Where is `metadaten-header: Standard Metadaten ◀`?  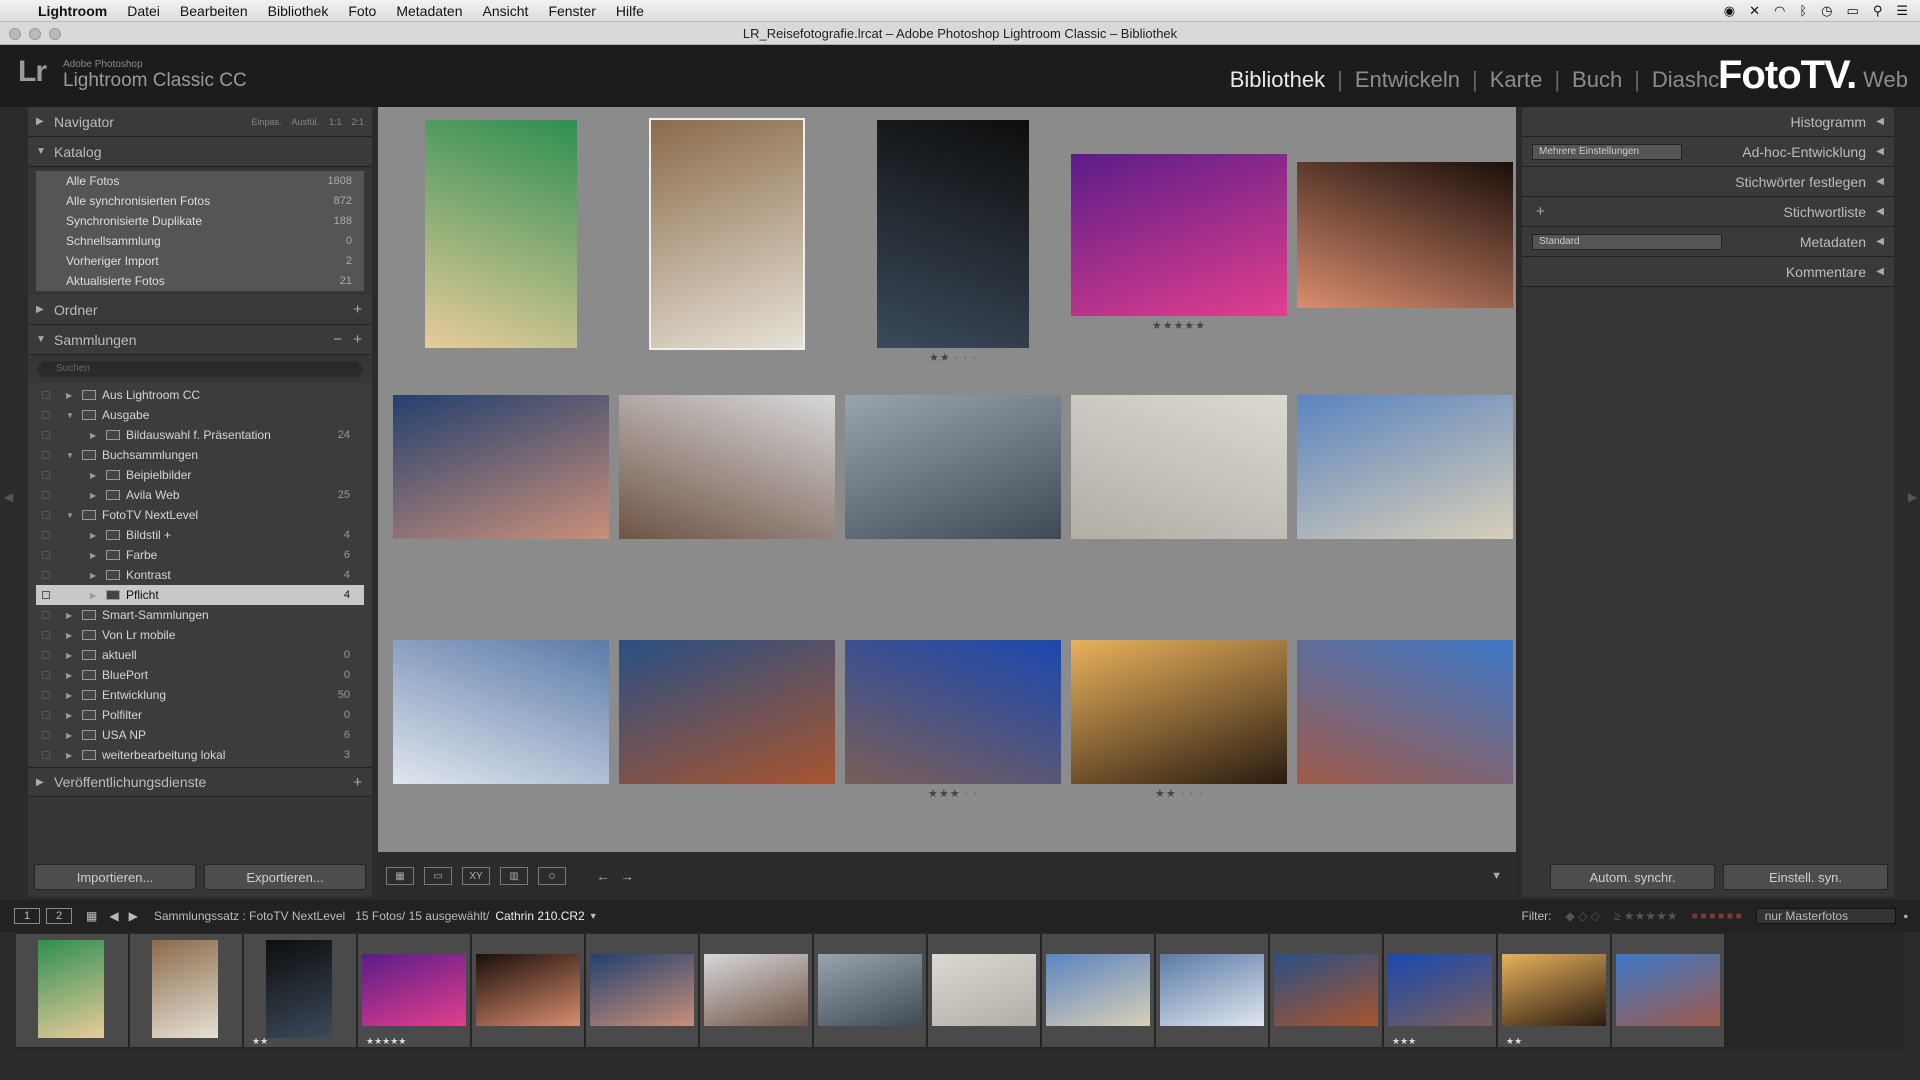
metadaten-header: Standard Metadaten ◀ is located at coordinates (1708, 242).